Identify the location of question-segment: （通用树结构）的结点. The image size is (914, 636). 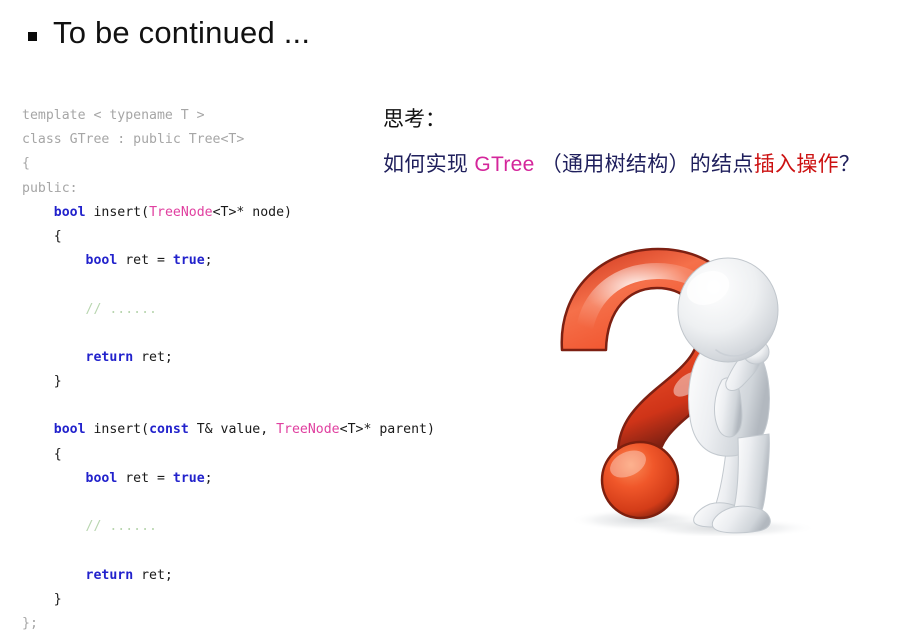
(644, 164).